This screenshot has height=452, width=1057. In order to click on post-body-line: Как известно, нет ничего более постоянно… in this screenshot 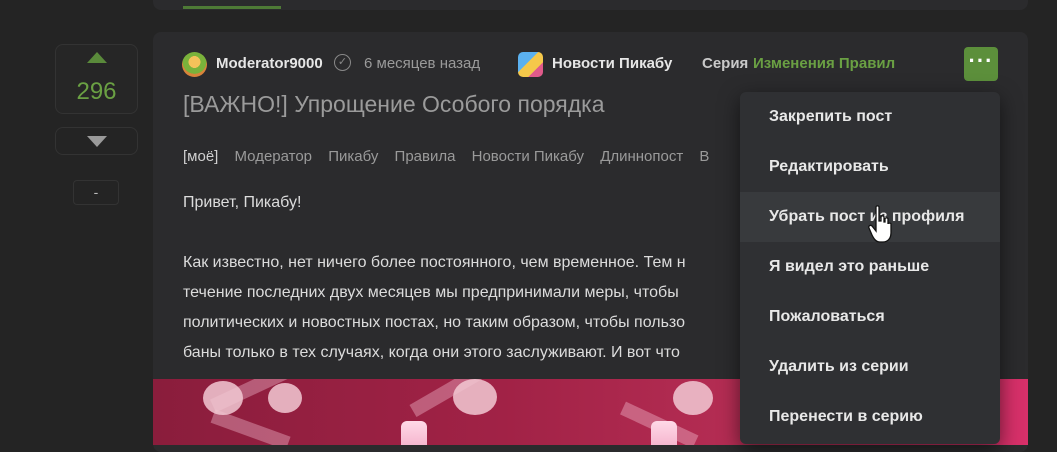, I will do `click(434, 262)`.